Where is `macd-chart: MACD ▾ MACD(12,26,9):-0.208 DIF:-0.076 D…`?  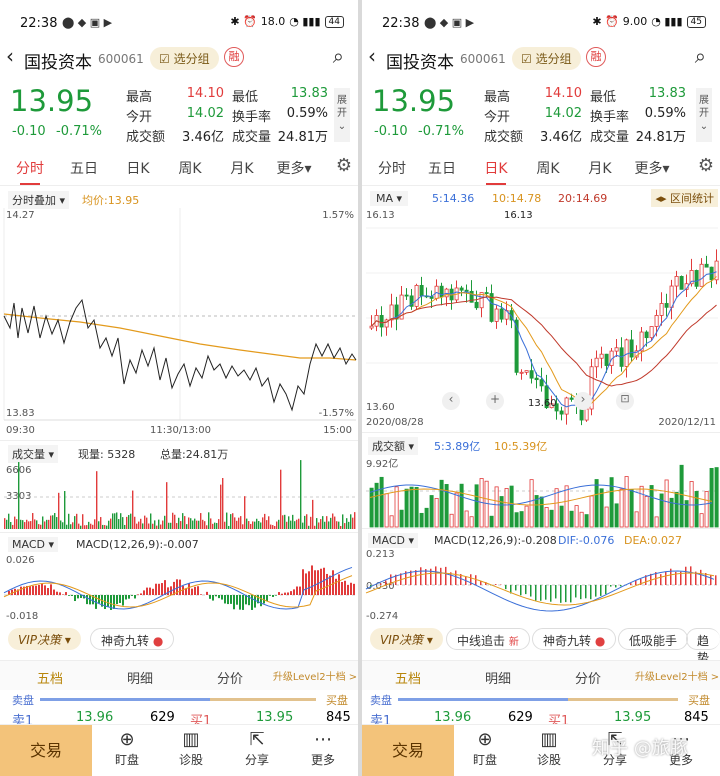 macd-chart: MACD ▾ MACD(12,26,9):-0.208 DIF:-0.076 D… is located at coordinates (541, 576).